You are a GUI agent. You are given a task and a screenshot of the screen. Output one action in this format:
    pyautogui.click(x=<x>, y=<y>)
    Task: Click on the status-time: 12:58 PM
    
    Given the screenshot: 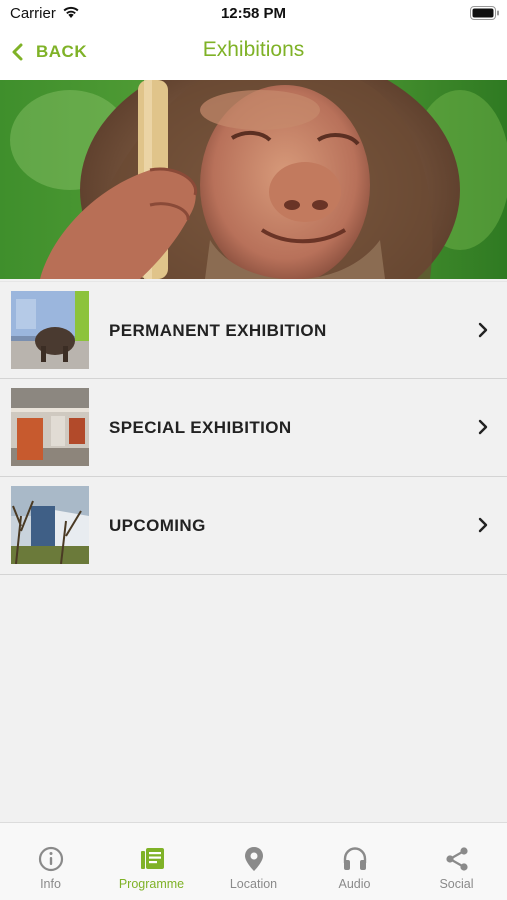 What is the action you would take?
    pyautogui.click(x=253, y=13)
    